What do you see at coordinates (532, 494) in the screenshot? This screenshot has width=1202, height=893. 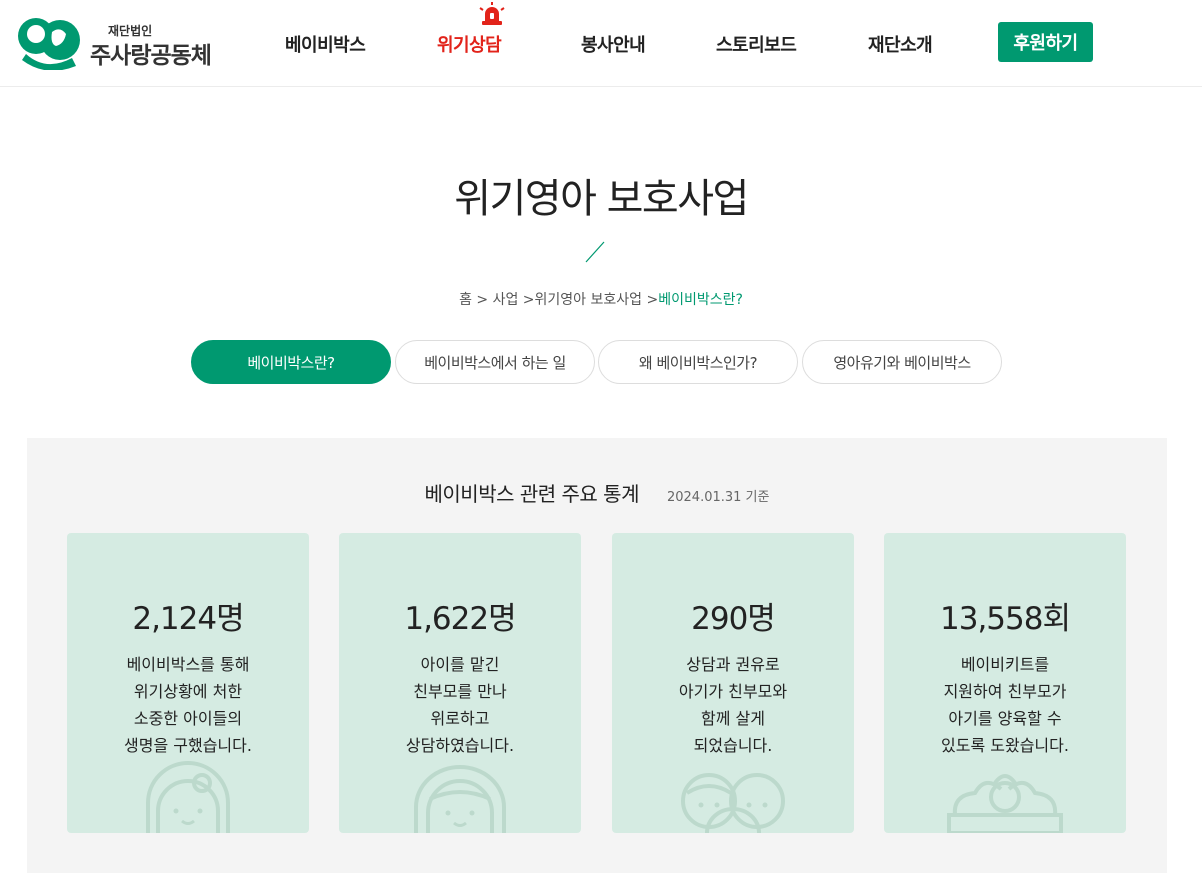 I see `stats-title: 베이비박스 관련 주요 통계` at bounding box center [532, 494].